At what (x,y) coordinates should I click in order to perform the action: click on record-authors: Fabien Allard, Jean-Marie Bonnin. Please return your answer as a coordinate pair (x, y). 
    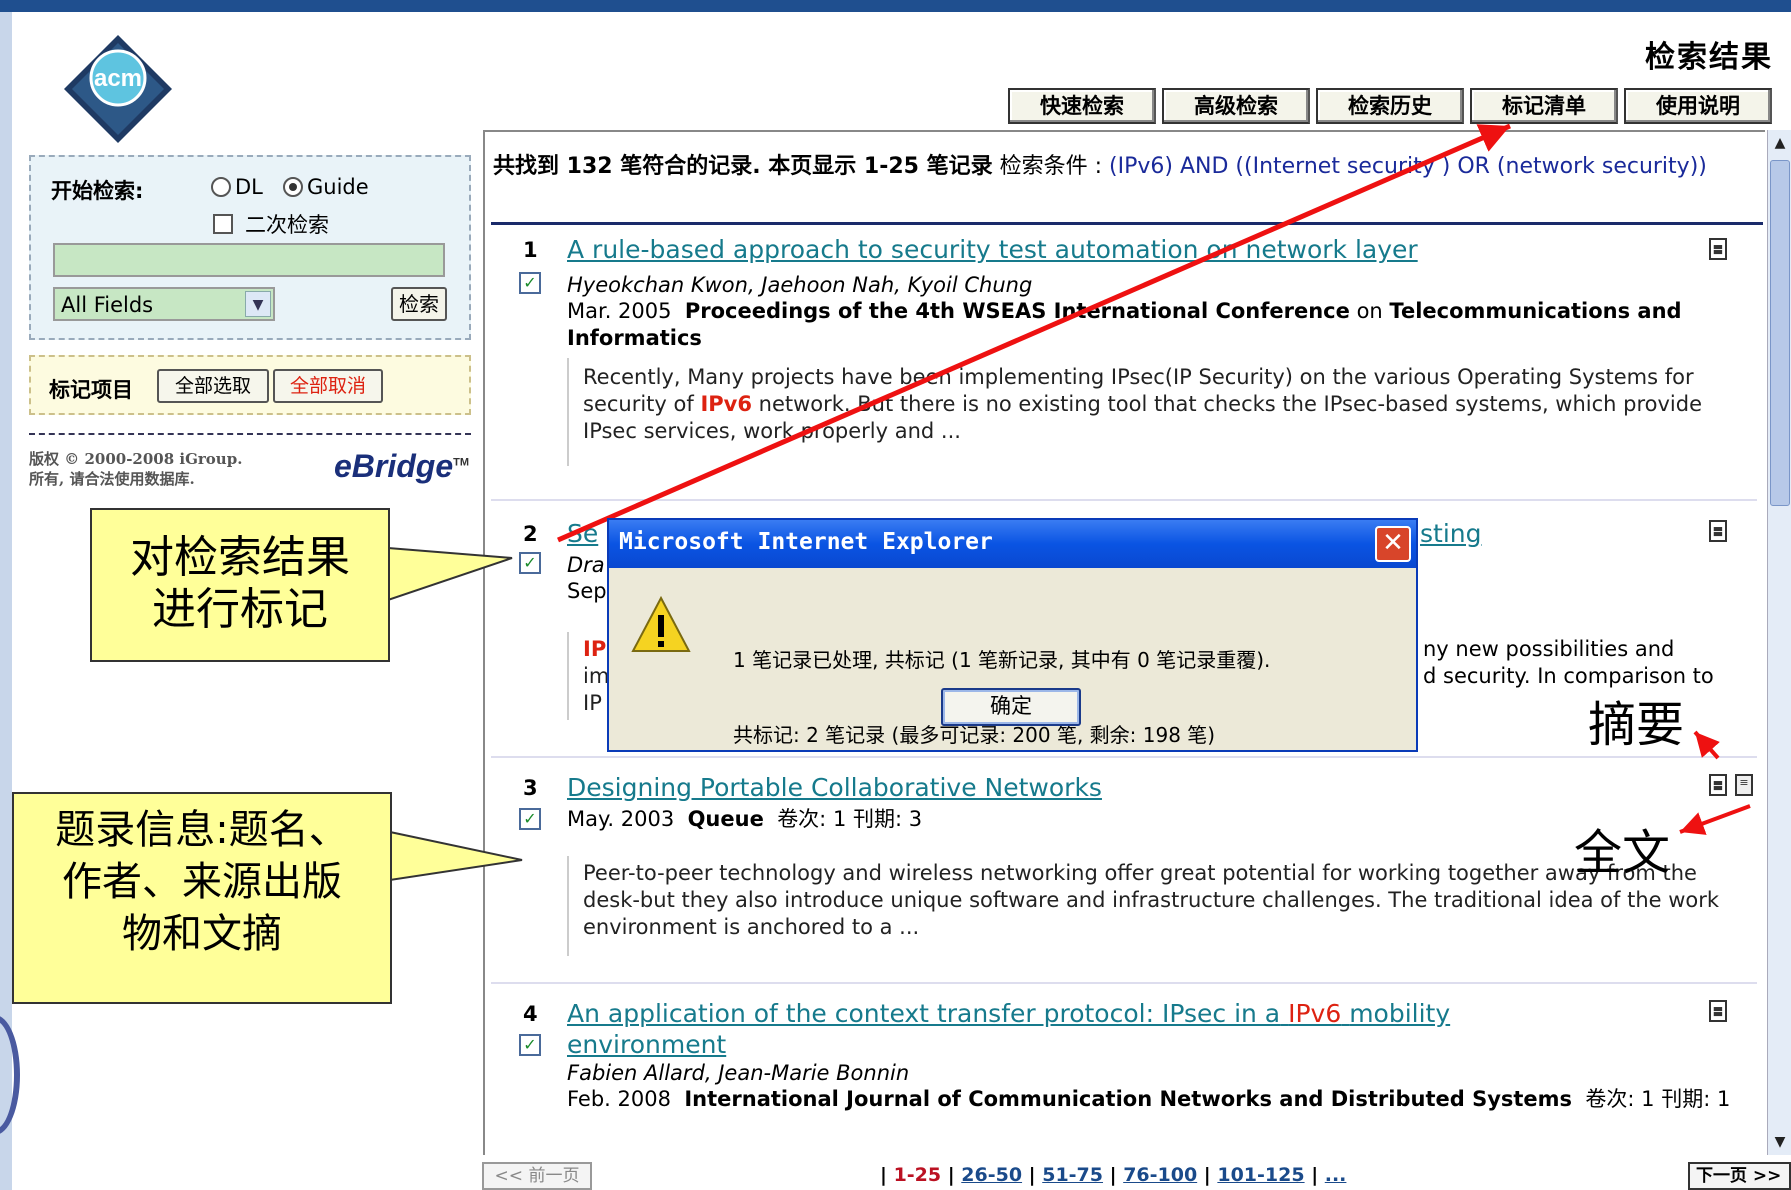
    Looking at the image, I should click on (738, 1073).